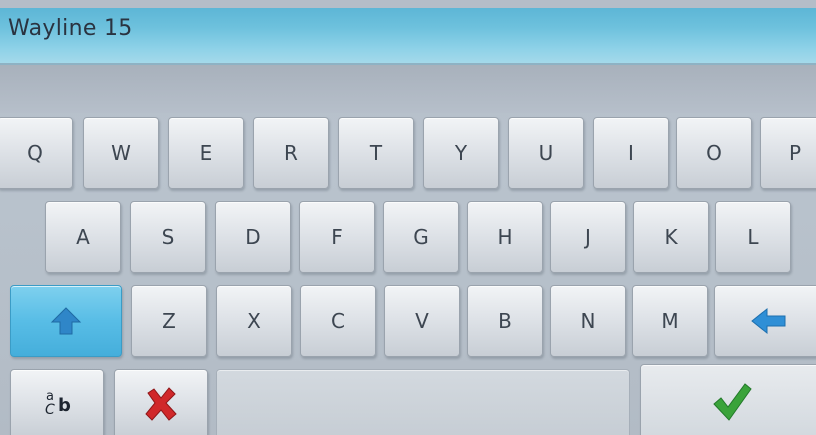 This screenshot has height=435, width=816. I want to click on key-c: C, so click(338, 321).